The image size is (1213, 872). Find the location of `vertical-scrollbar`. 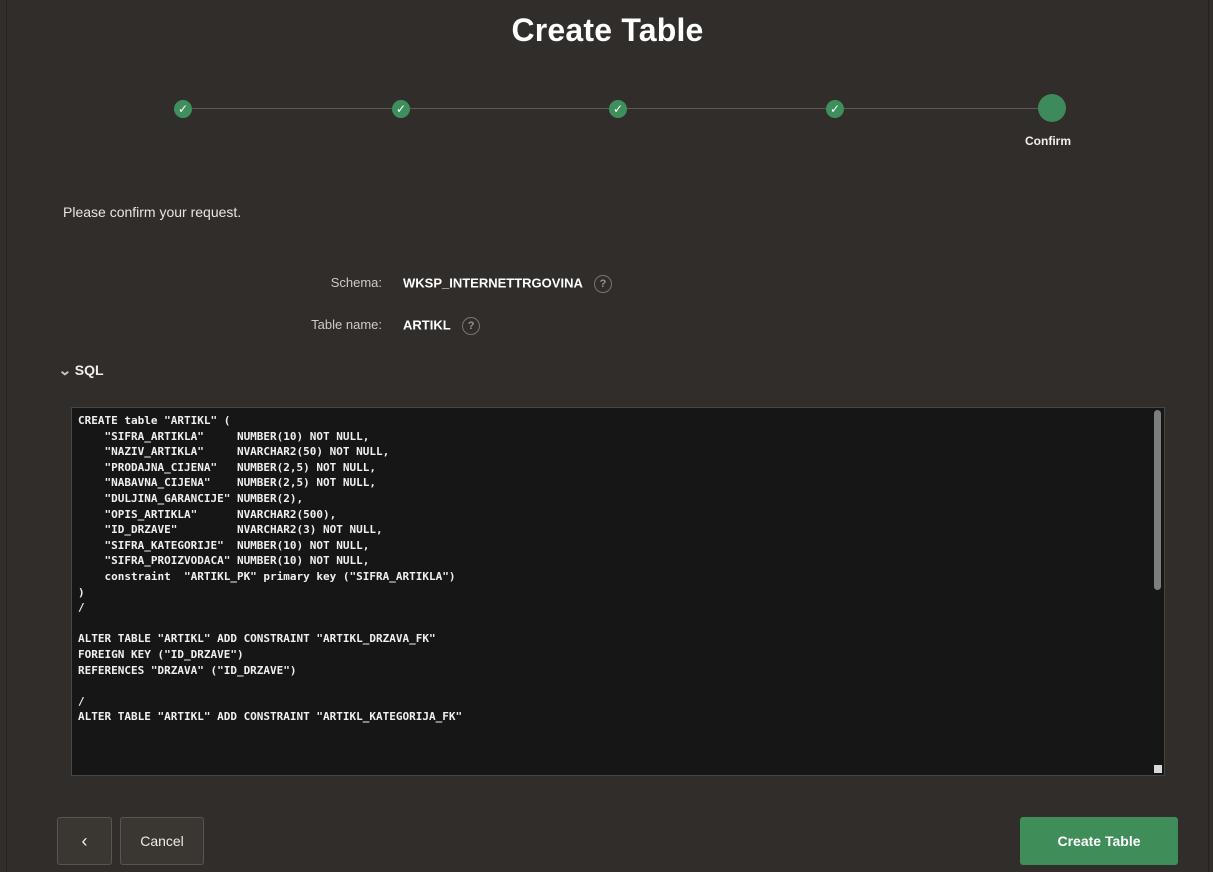

vertical-scrollbar is located at coordinates (1157, 500).